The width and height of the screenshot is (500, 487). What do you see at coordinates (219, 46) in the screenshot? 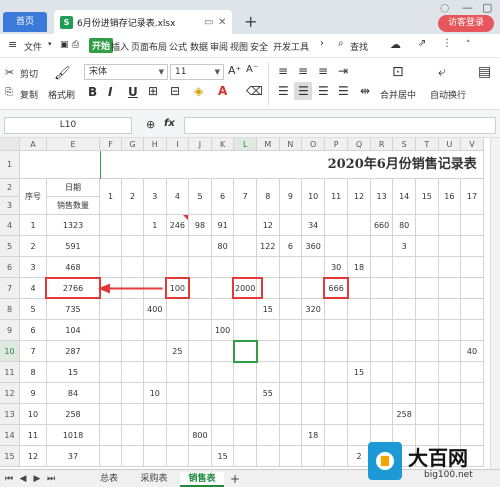
I see `menu-item-review: 审阅` at bounding box center [219, 46].